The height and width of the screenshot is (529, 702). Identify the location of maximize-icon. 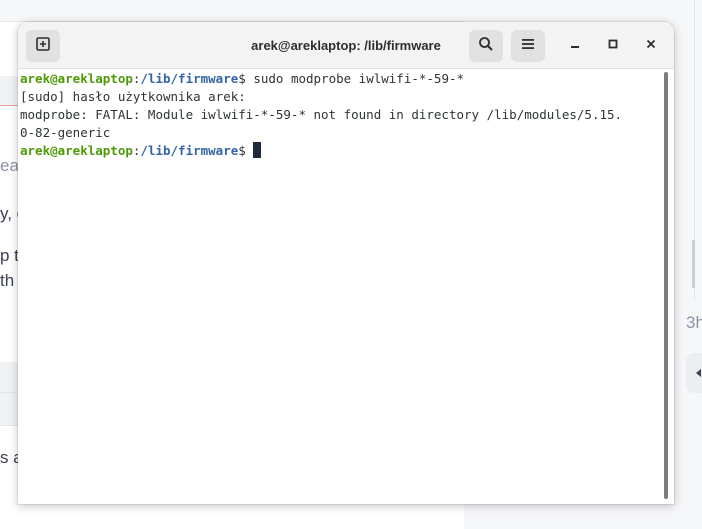
(613, 46).